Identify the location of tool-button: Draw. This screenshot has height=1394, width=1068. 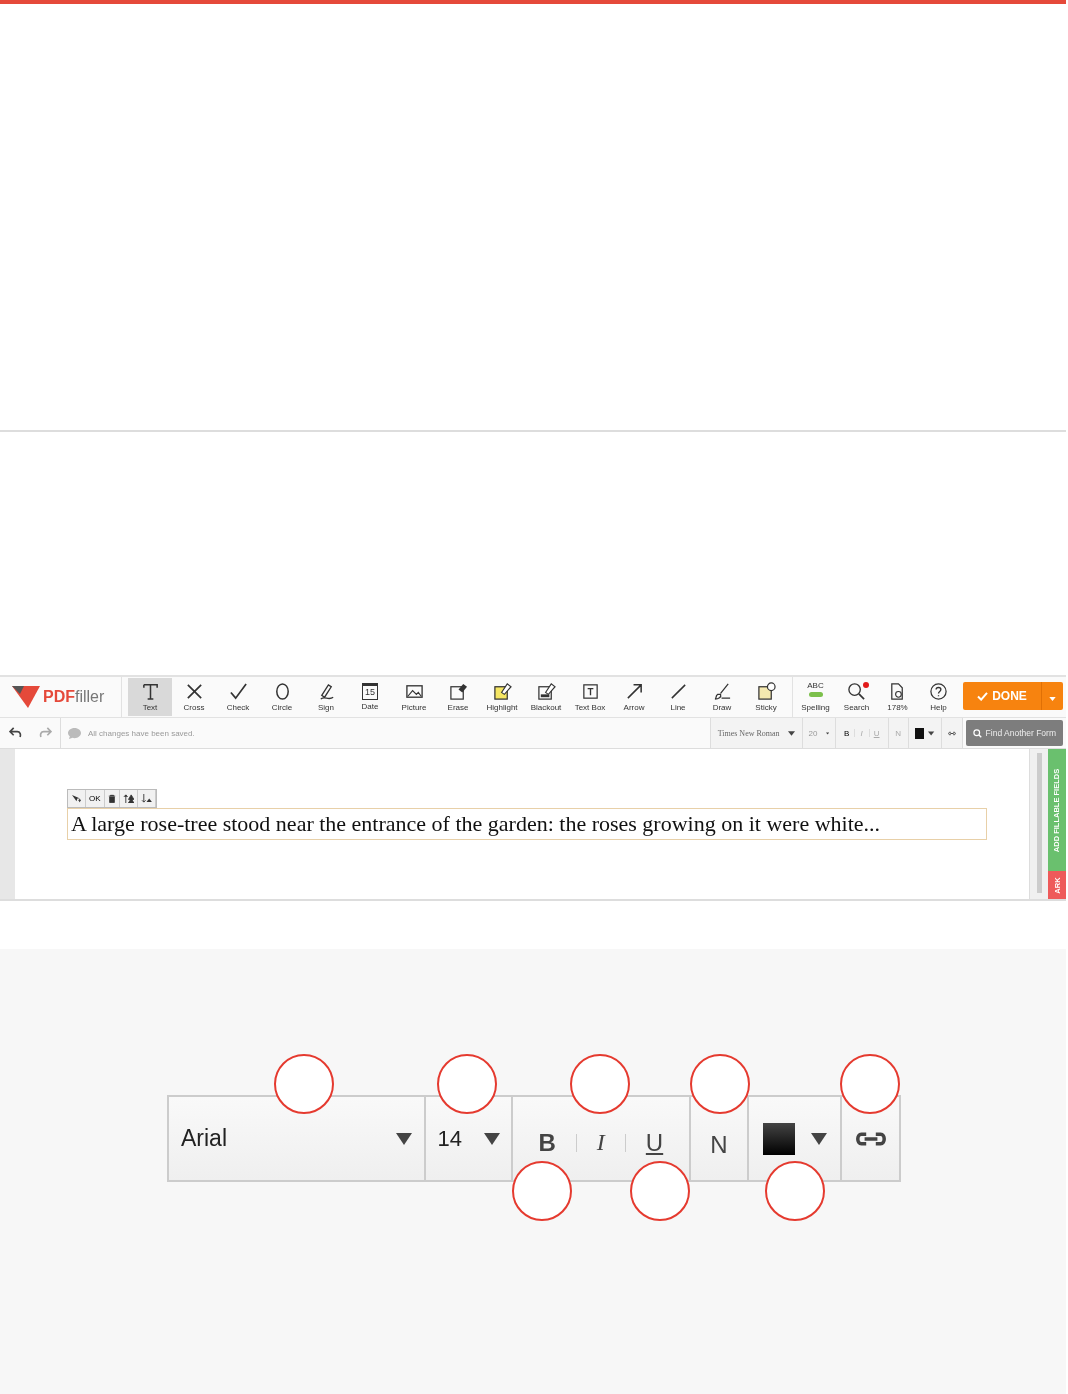
(722, 697).